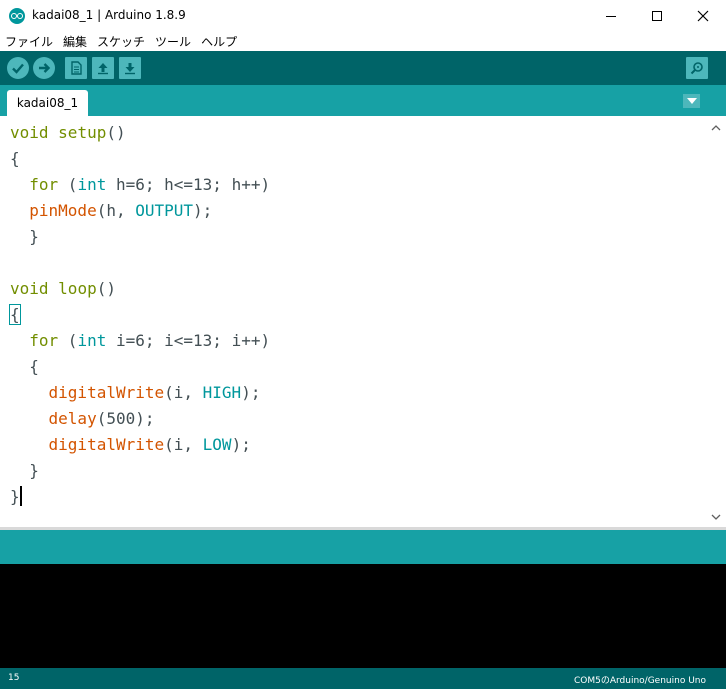  I want to click on upload-button, so click(44, 68).